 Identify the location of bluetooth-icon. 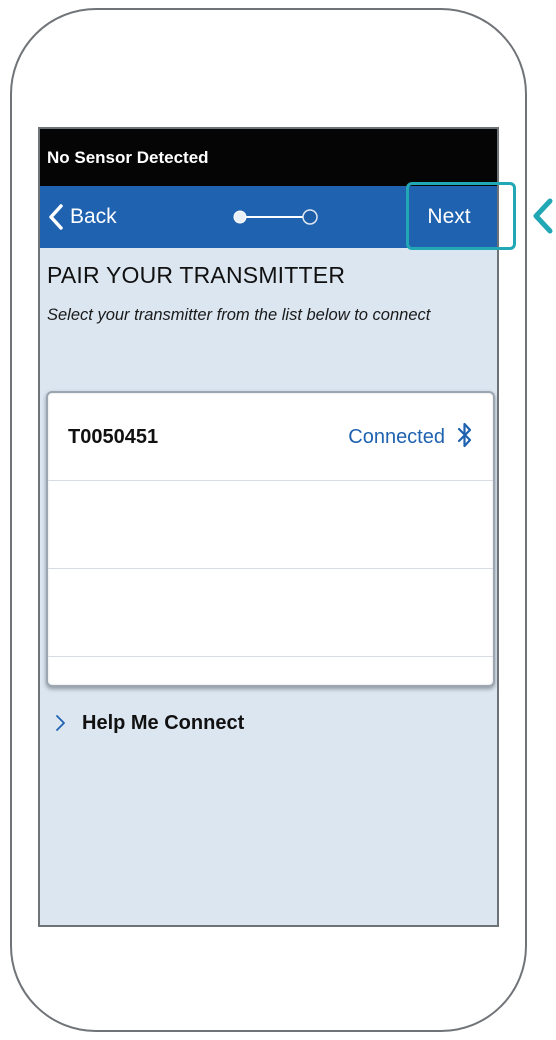
(464, 435).